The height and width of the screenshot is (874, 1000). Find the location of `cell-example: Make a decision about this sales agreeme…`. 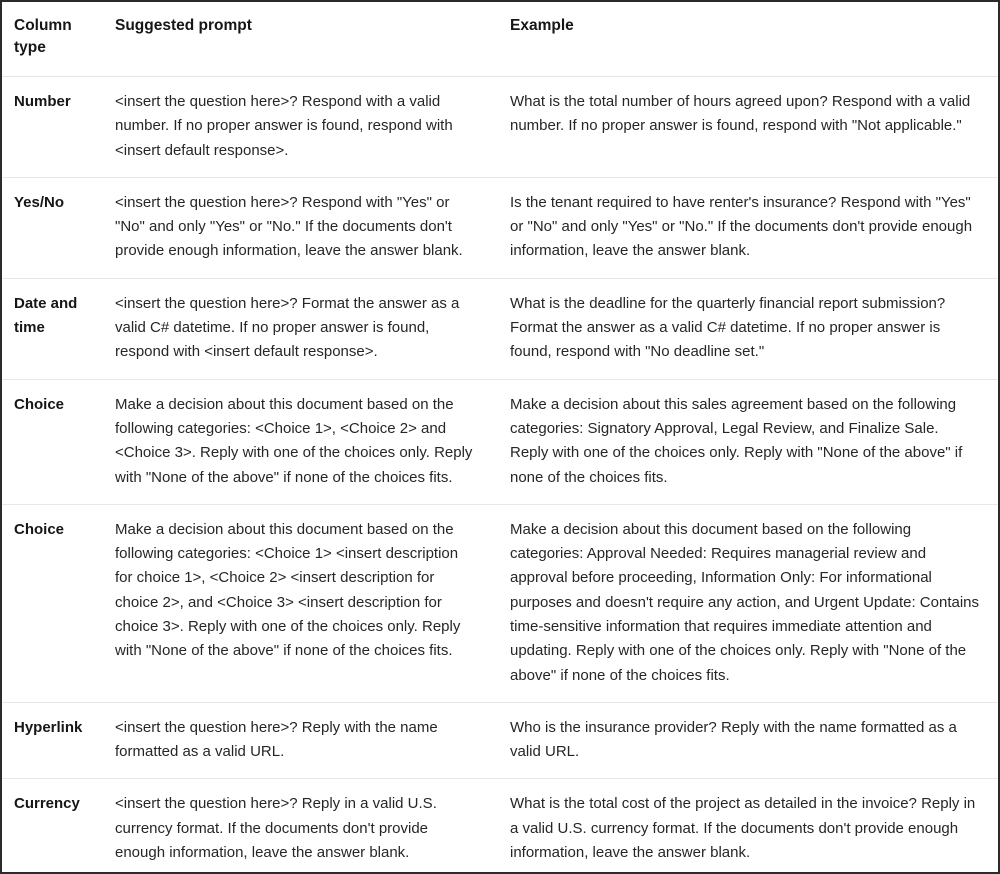

cell-example: Make a decision about this sales agreeme… is located at coordinates (748, 442).